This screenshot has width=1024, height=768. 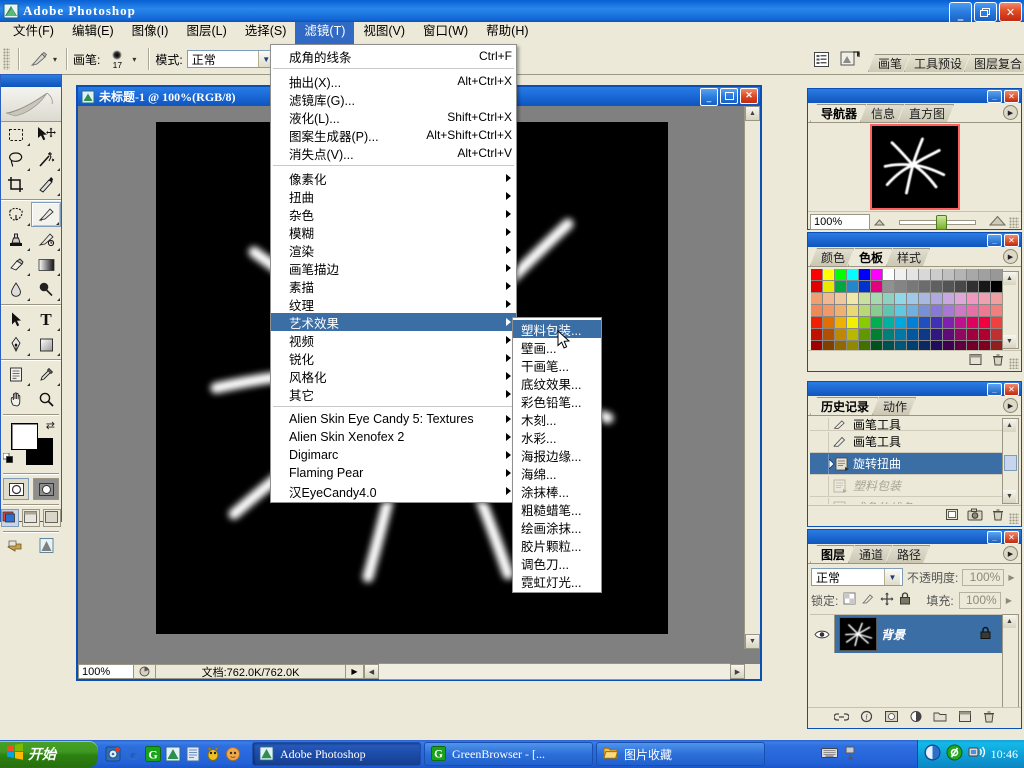 What do you see at coordinates (46, 489) in the screenshot?
I see `quick-mask-mode-button` at bounding box center [46, 489].